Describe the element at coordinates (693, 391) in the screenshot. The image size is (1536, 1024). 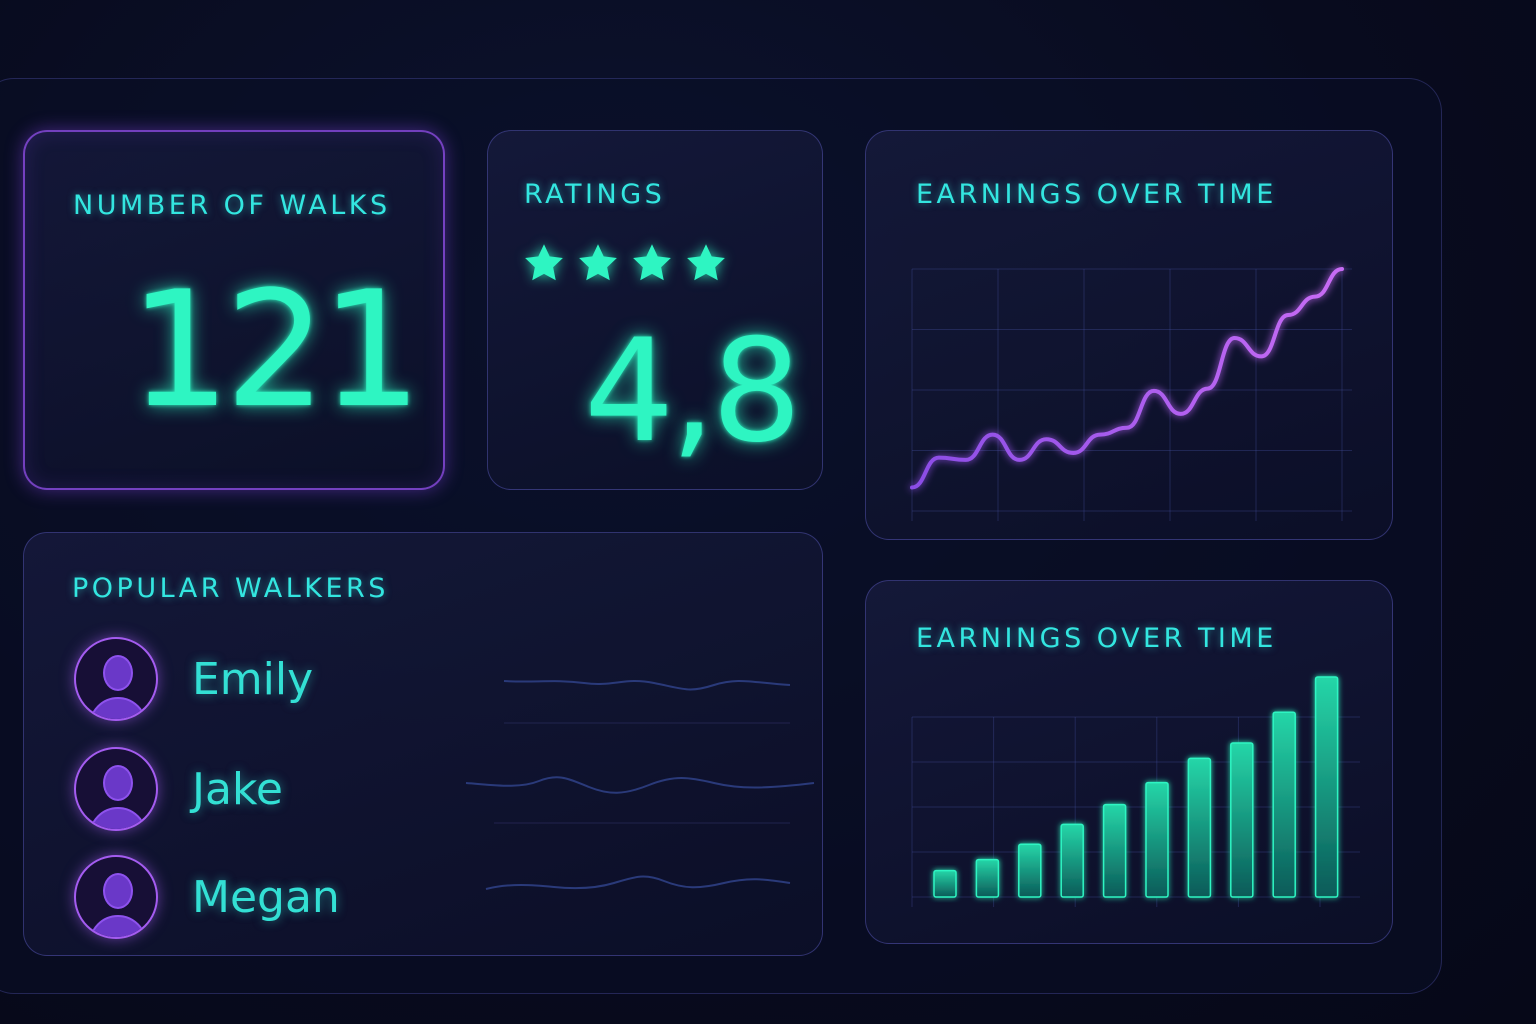
I see `rating-value: 4,8` at that location.